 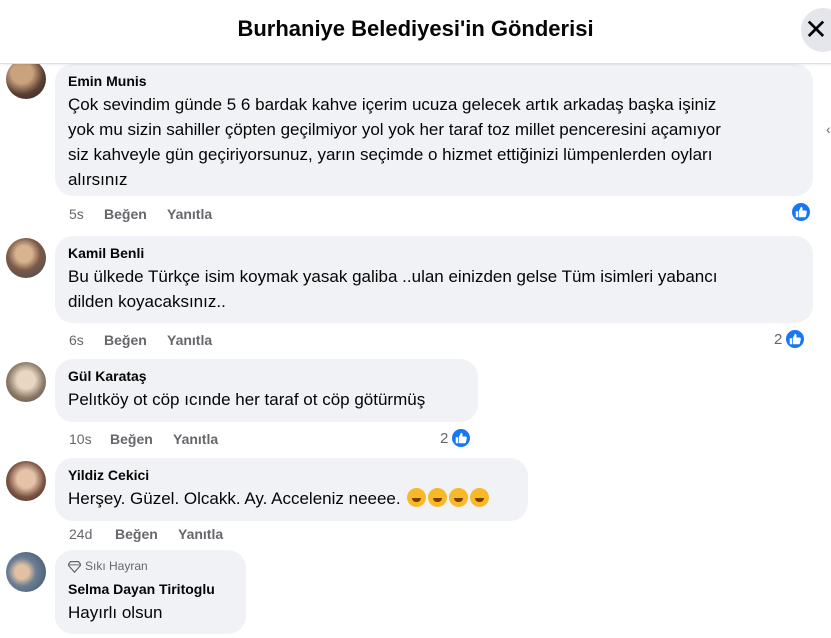 What do you see at coordinates (80, 534) in the screenshot?
I see `comment-time: 24d` at bounding box center [80, 534].